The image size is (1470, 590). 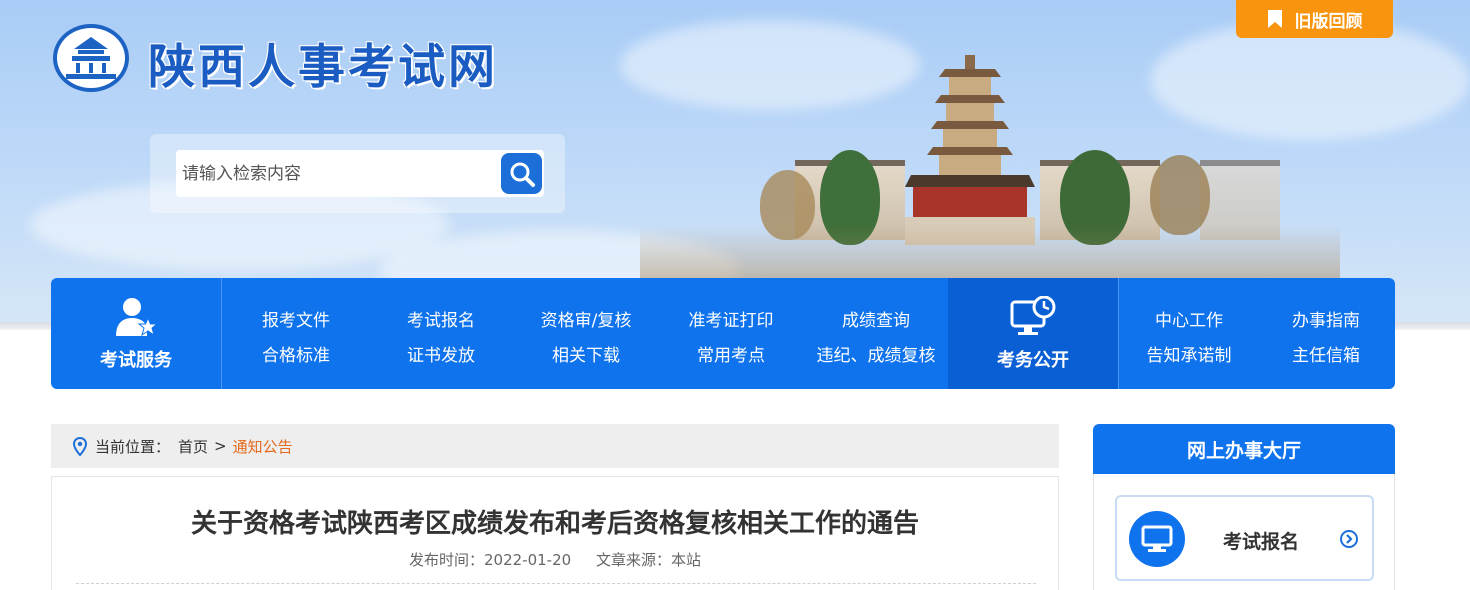 What do you see at coordinates (80, 446) in the screenshot?
I see `location-pin-icon` at bounding box center [80, 446].